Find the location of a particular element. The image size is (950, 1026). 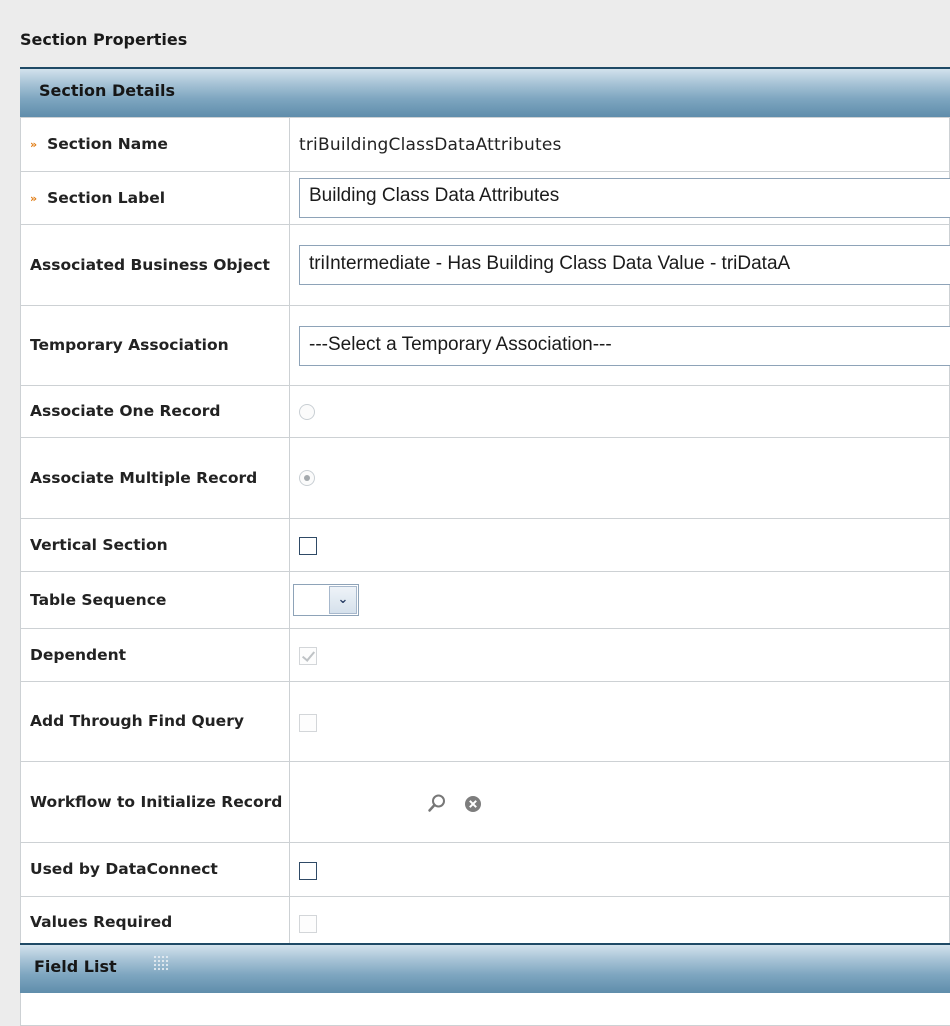

vertical-section-label: Vertical Section is located at coordinates (99, 544).